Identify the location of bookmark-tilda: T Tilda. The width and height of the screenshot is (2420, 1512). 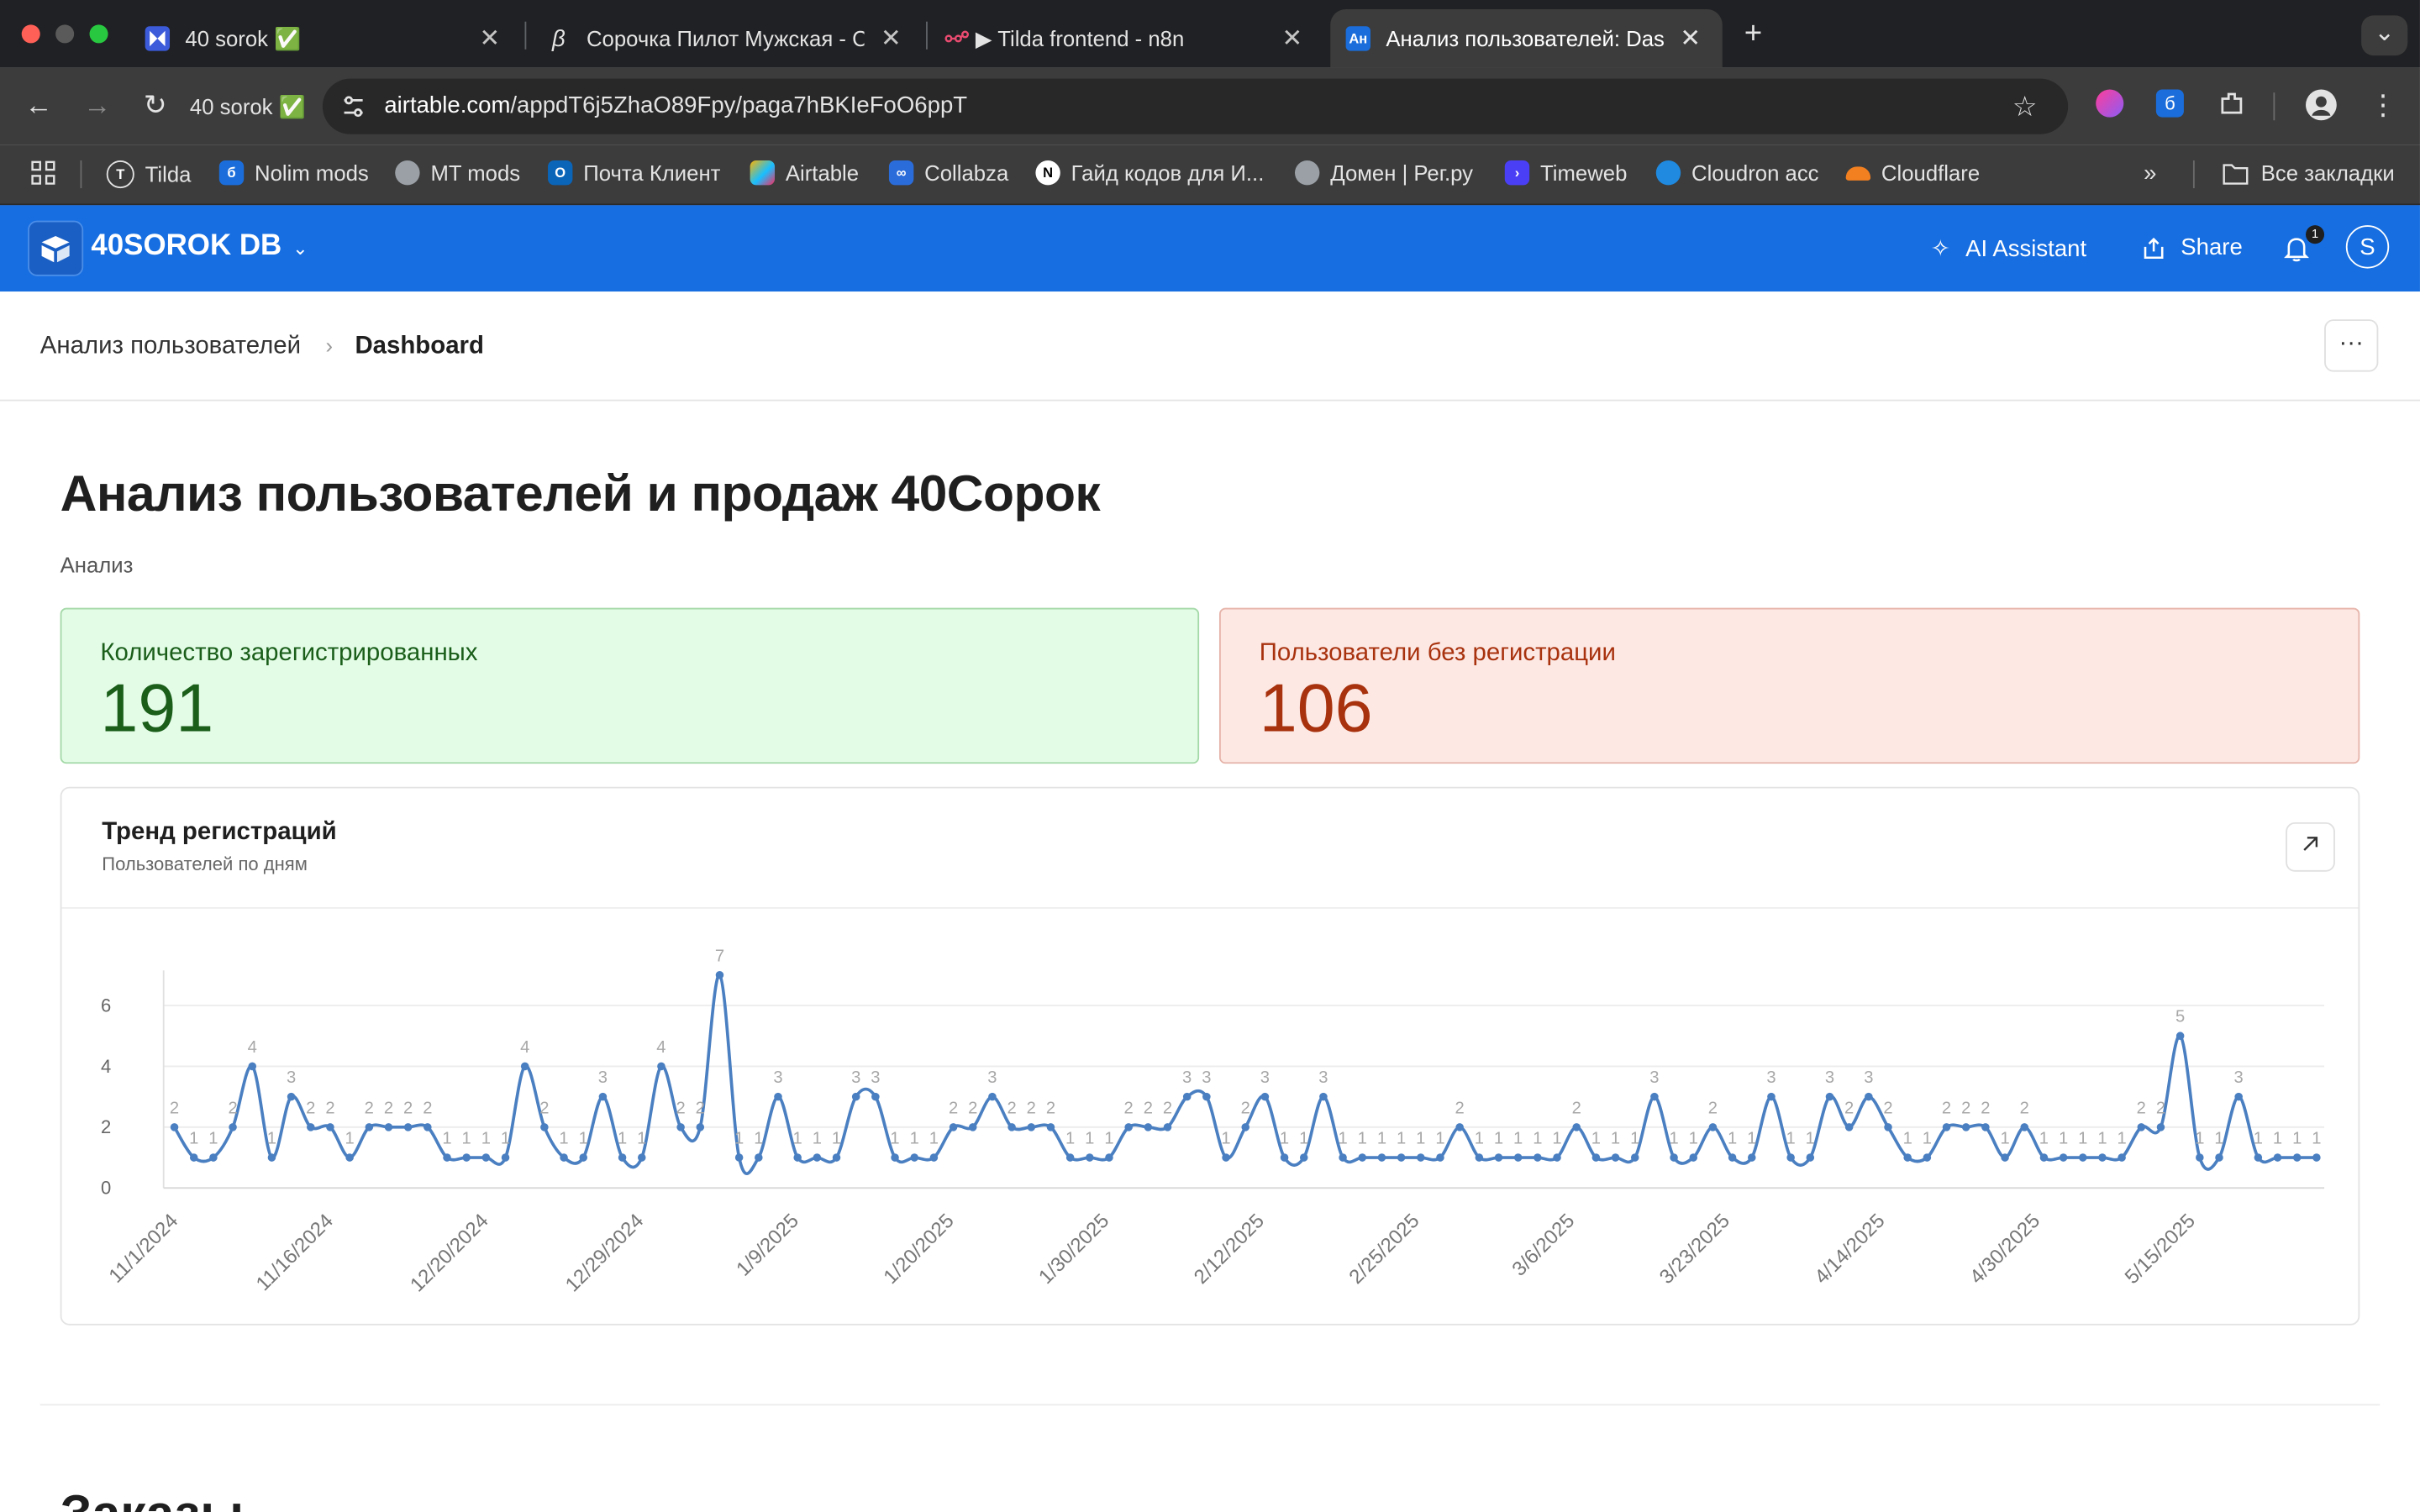
(149, 174).